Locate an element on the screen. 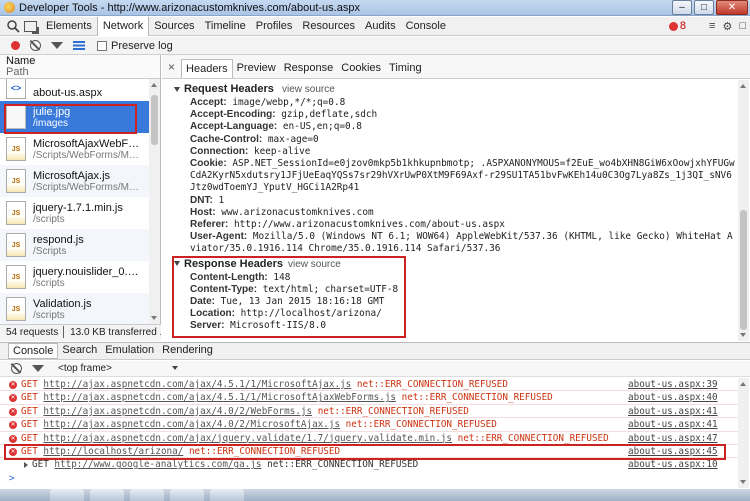 This screenshot has height=501, width=750. tab-profiles: Profiles is located at coordinates (274, 26).